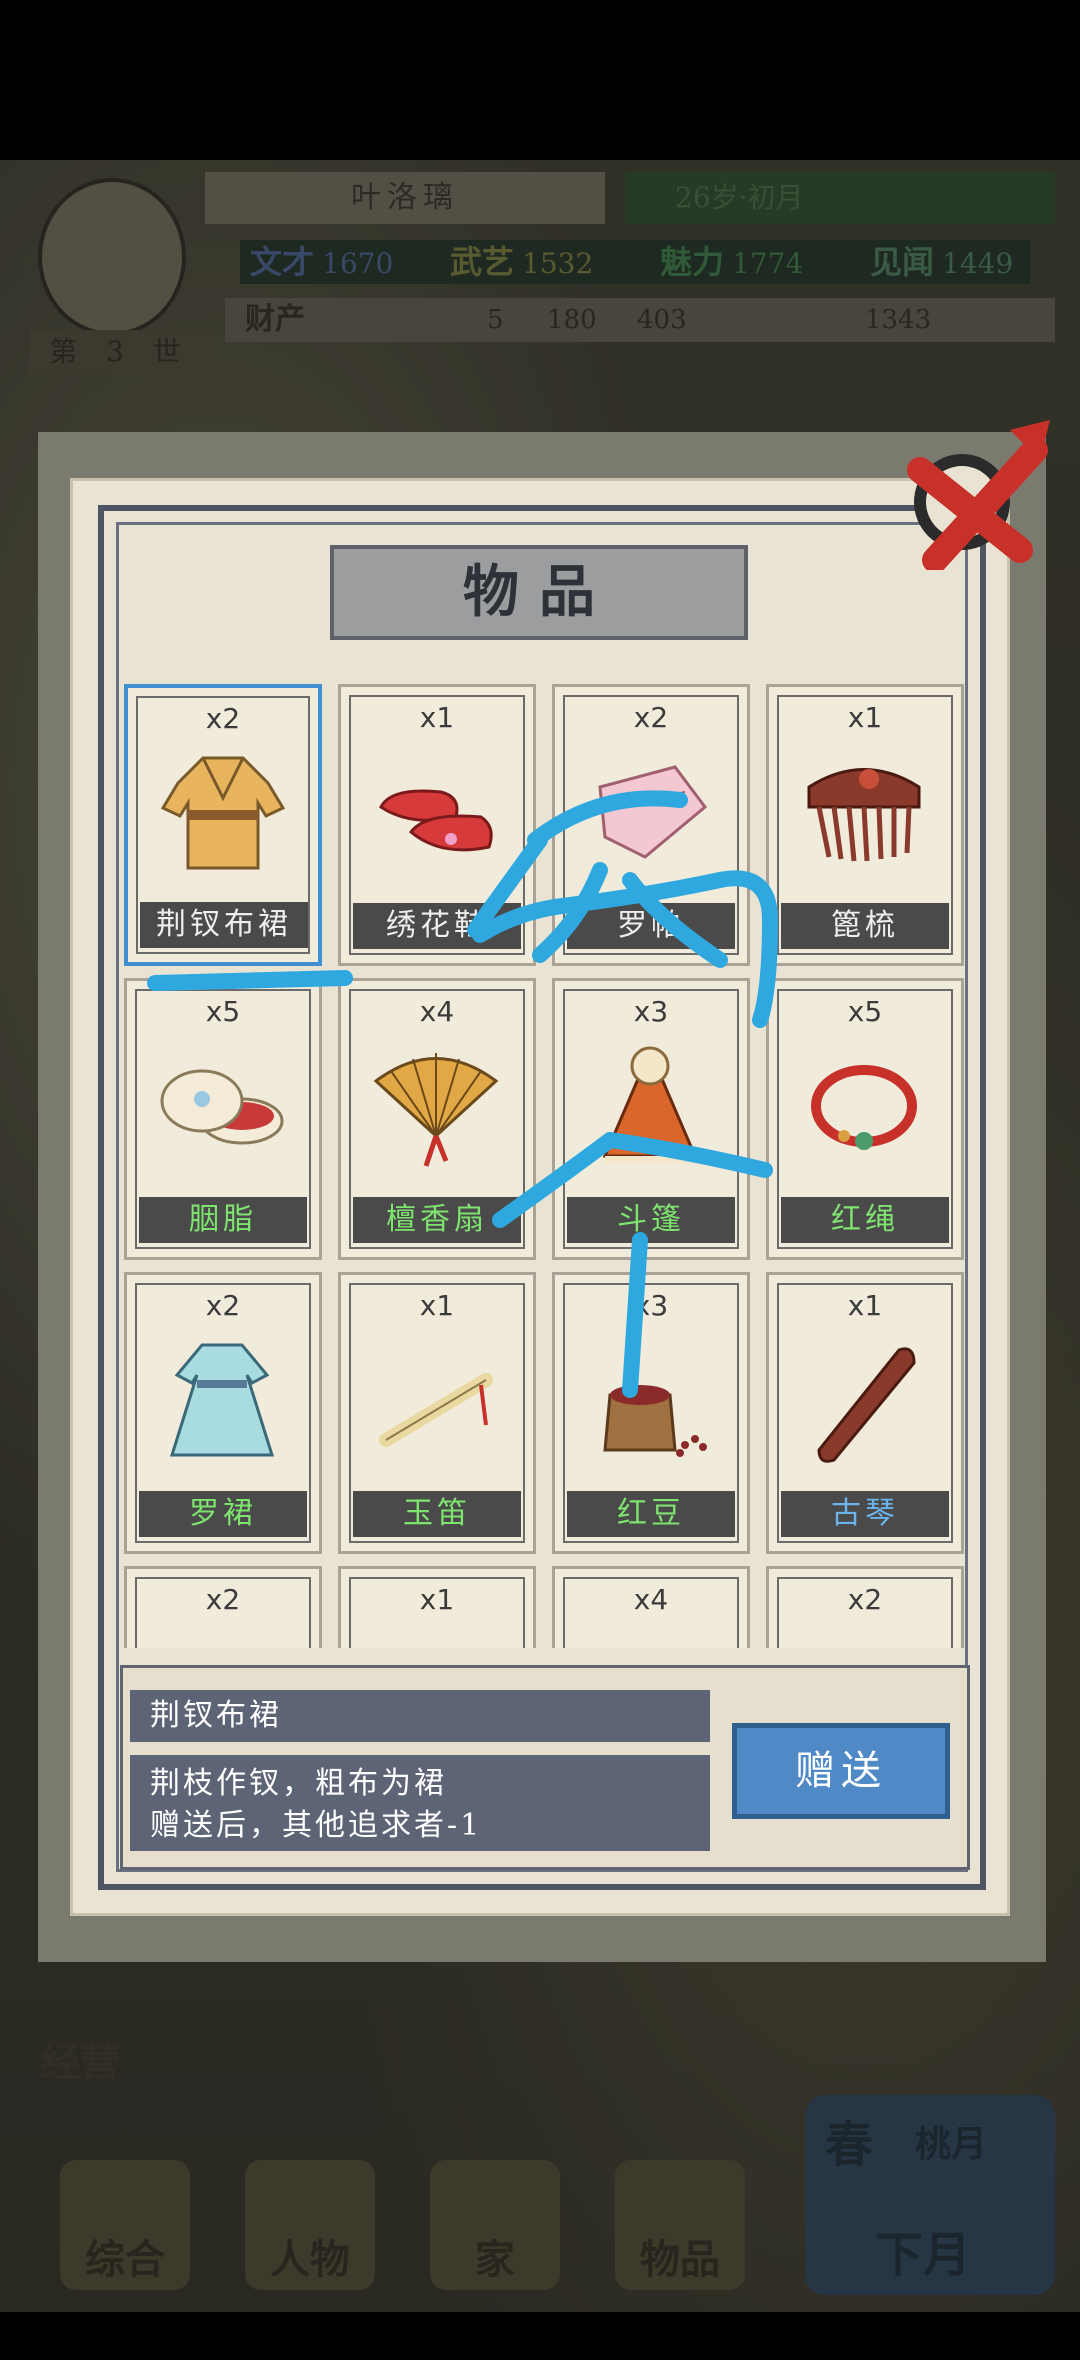  Describe the element at coordinates (436, 820) in the screenshot. I see `embroidered-shoes-icon` at that location.